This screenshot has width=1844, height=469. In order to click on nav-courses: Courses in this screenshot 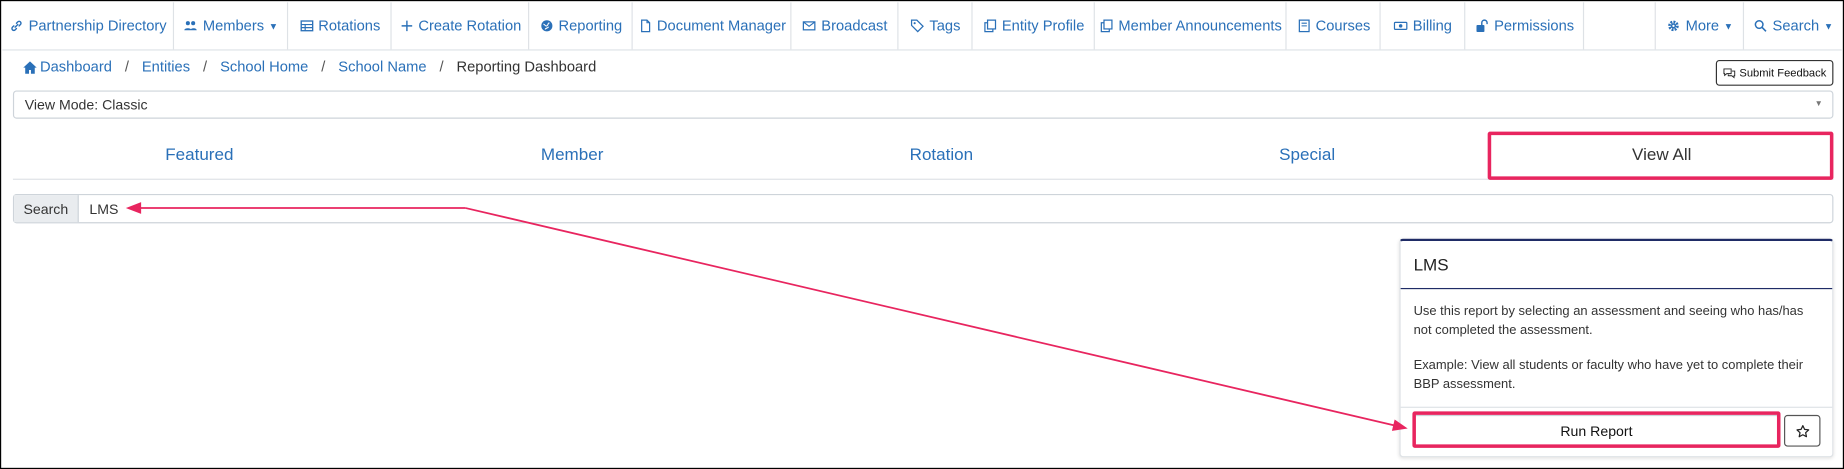, I will do `click(1334, 26)`.